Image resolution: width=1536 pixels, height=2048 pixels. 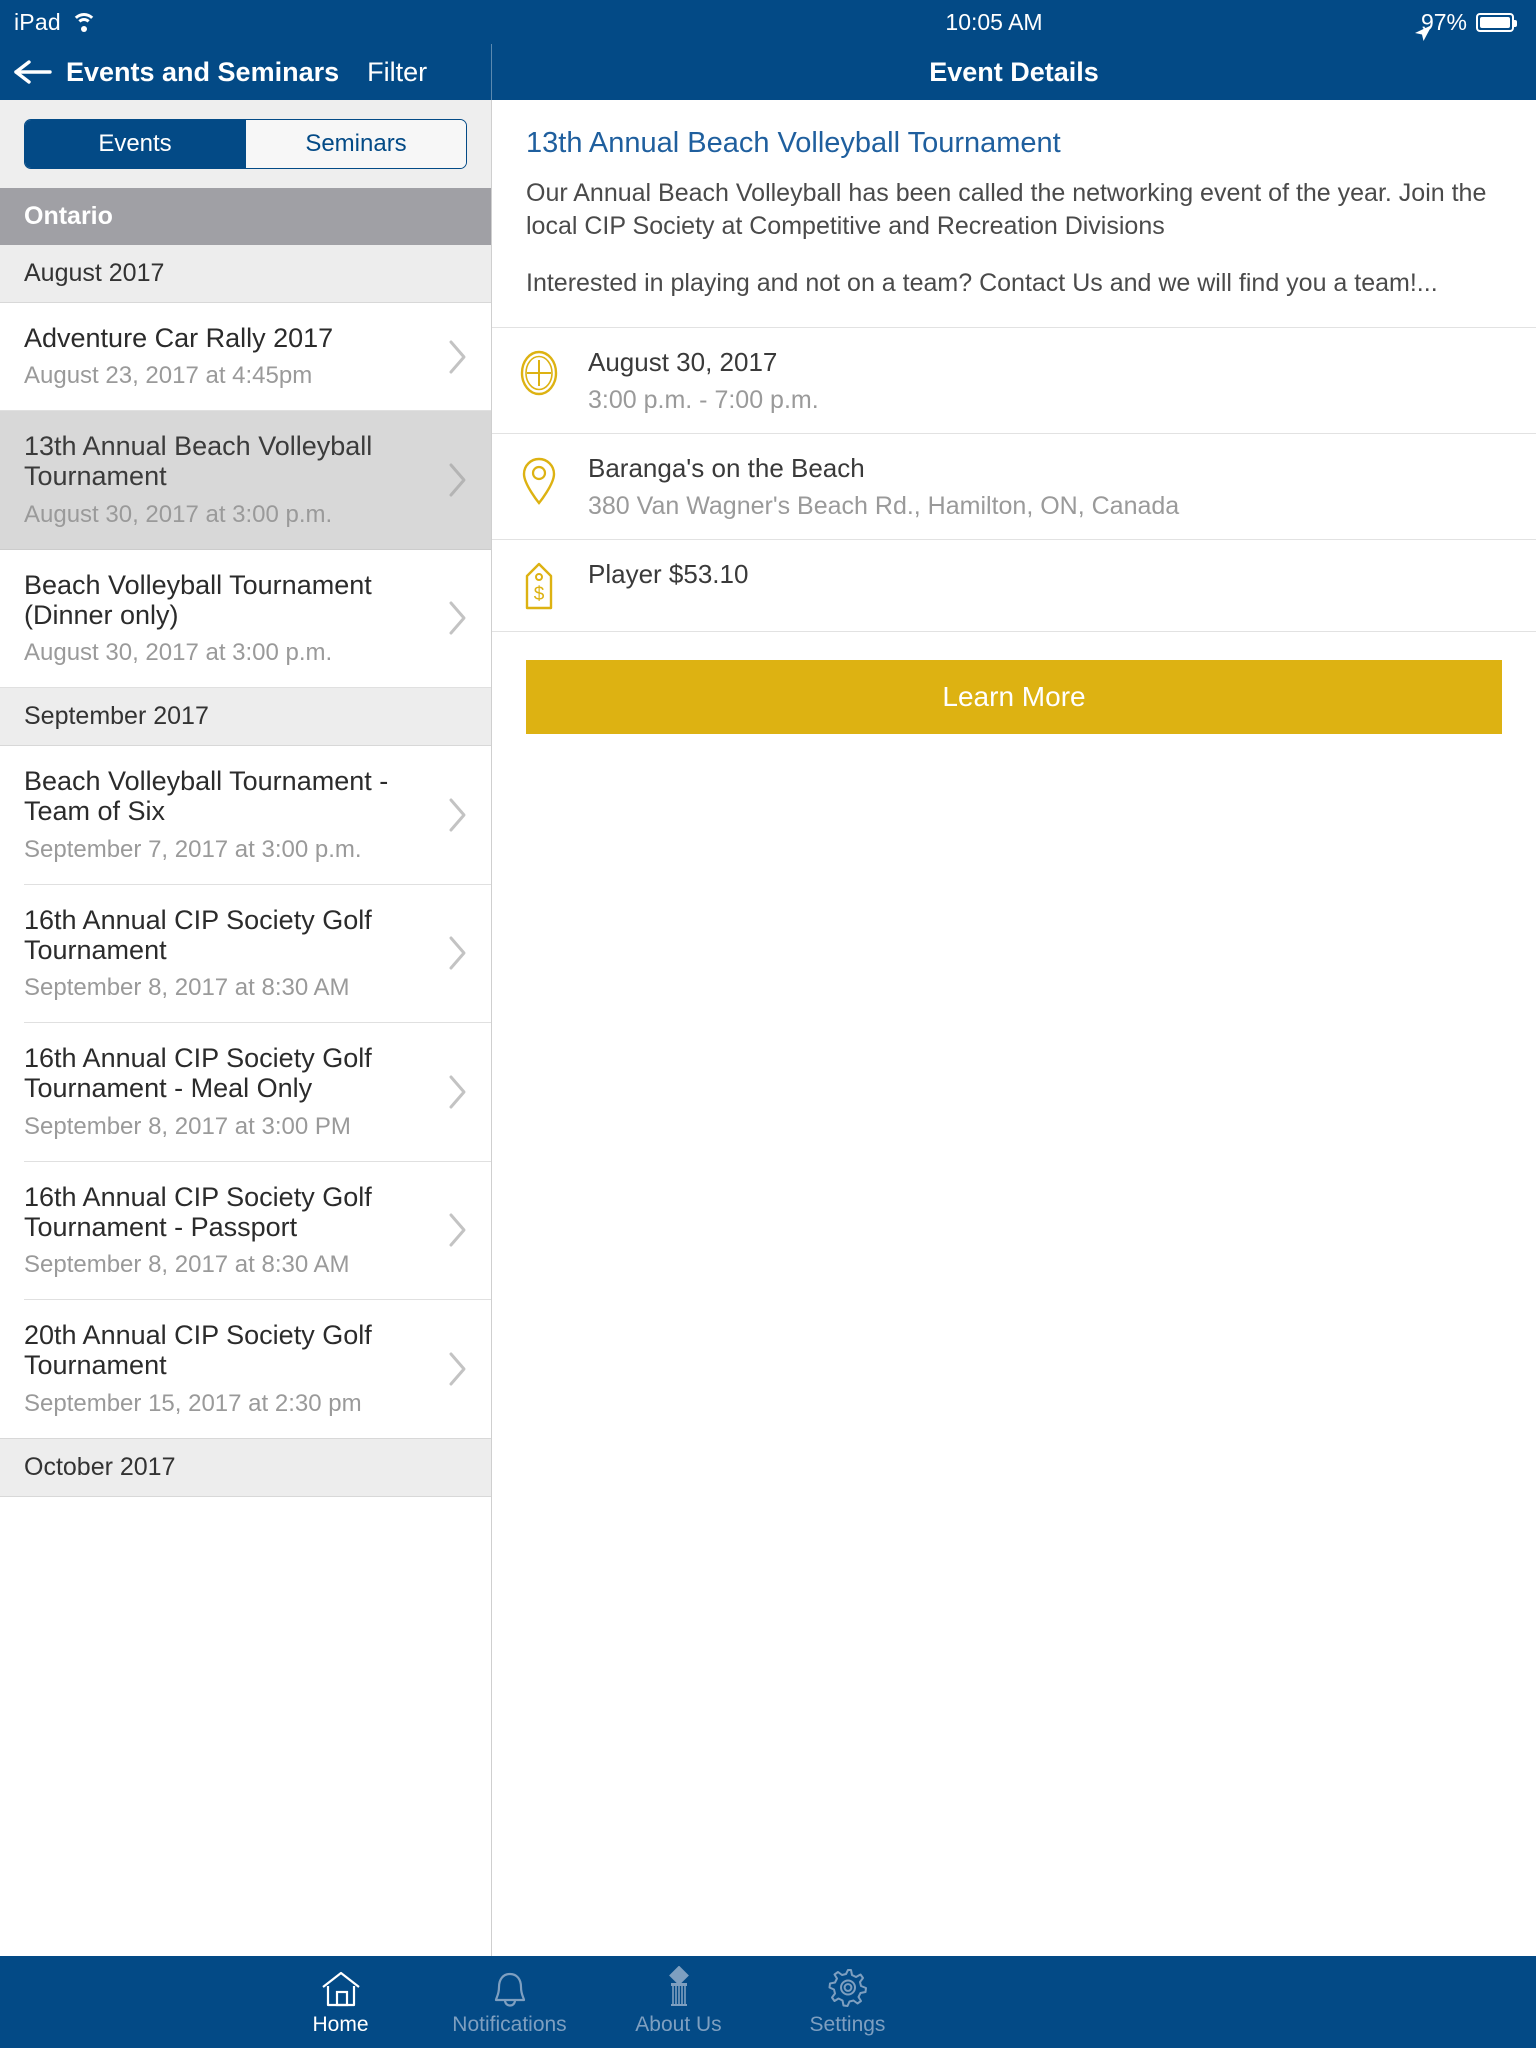 I want to click on tab-settings: Settings, so click(x=847, y=2002).